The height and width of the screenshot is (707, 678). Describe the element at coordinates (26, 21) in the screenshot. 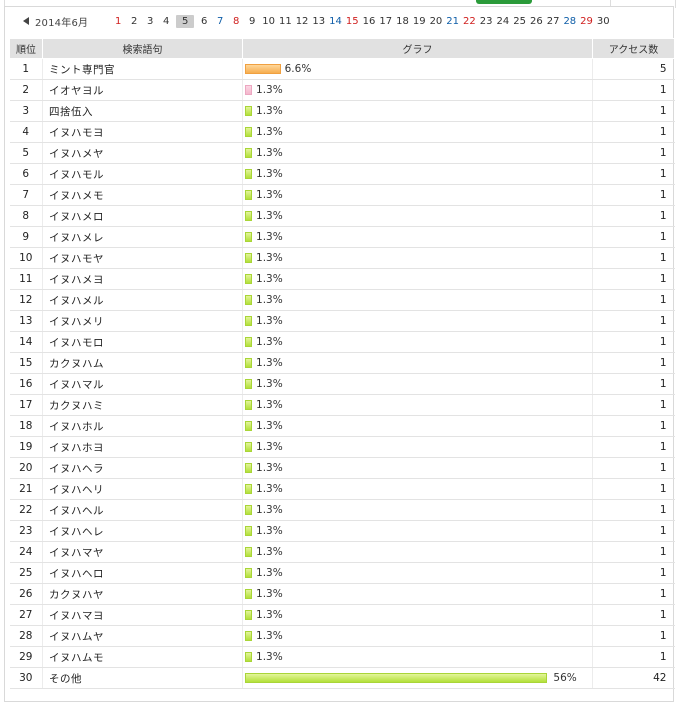

I see `previous-month-arrow-icon` at that location.